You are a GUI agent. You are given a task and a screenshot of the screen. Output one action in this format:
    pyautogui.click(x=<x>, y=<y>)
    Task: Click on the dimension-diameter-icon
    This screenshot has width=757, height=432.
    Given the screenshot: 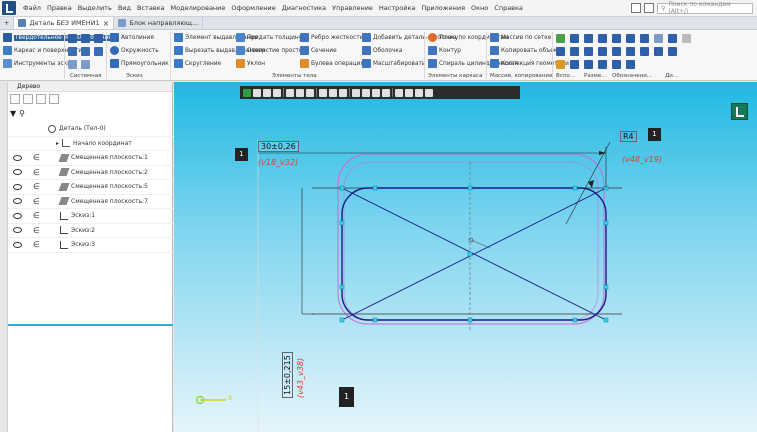 What is the action you would take?
    pyautogui.click(x=588, y=51)
    